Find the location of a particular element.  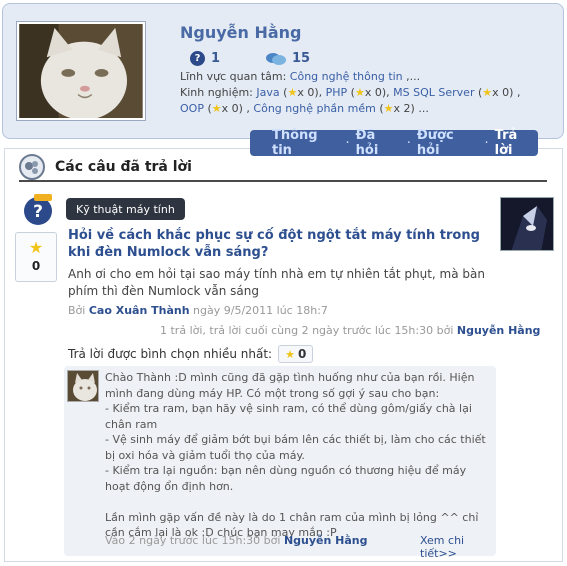

questions-count: 1 is located at coordinates (216, 58).